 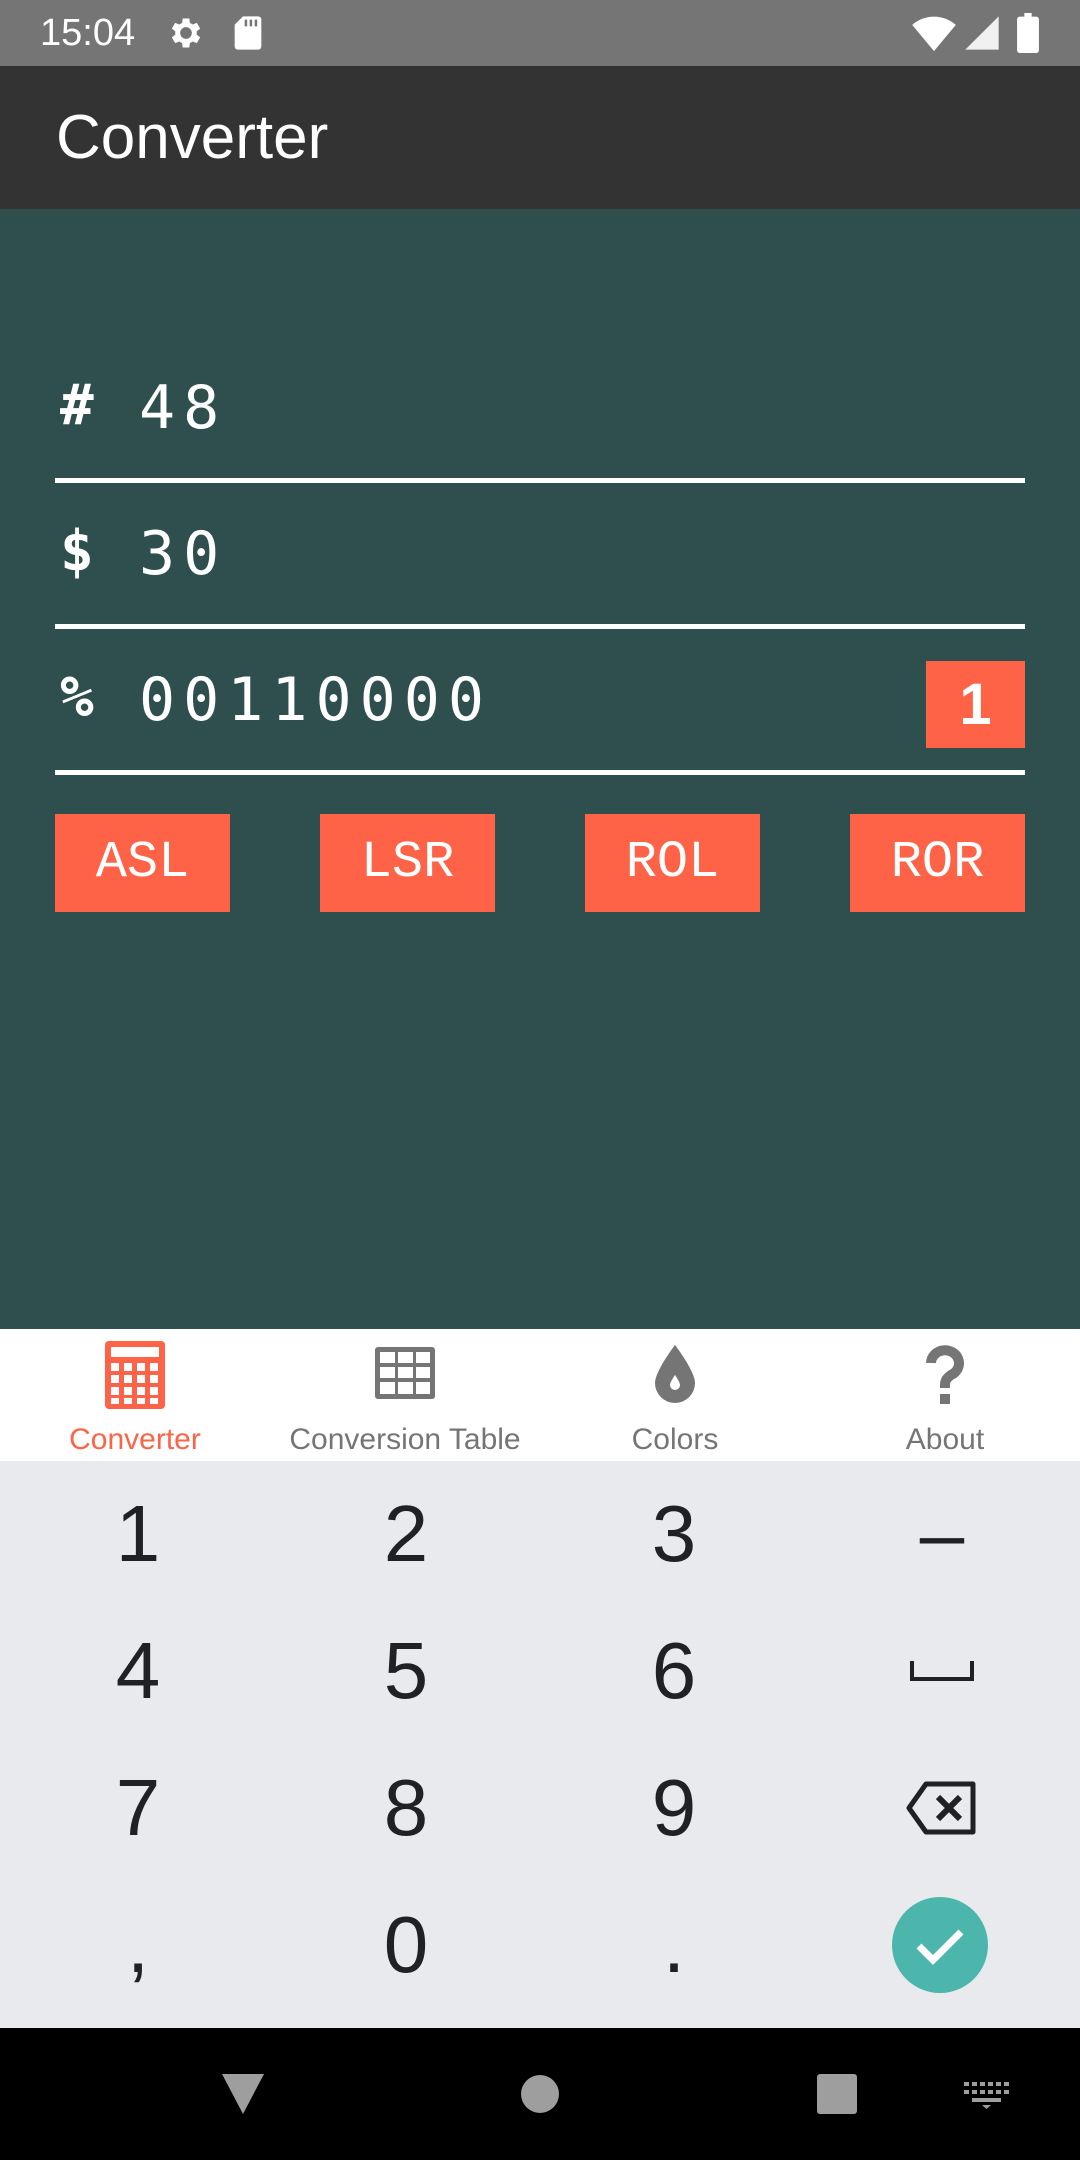 I want to click on binary-underline, so click(x=540, y=772).